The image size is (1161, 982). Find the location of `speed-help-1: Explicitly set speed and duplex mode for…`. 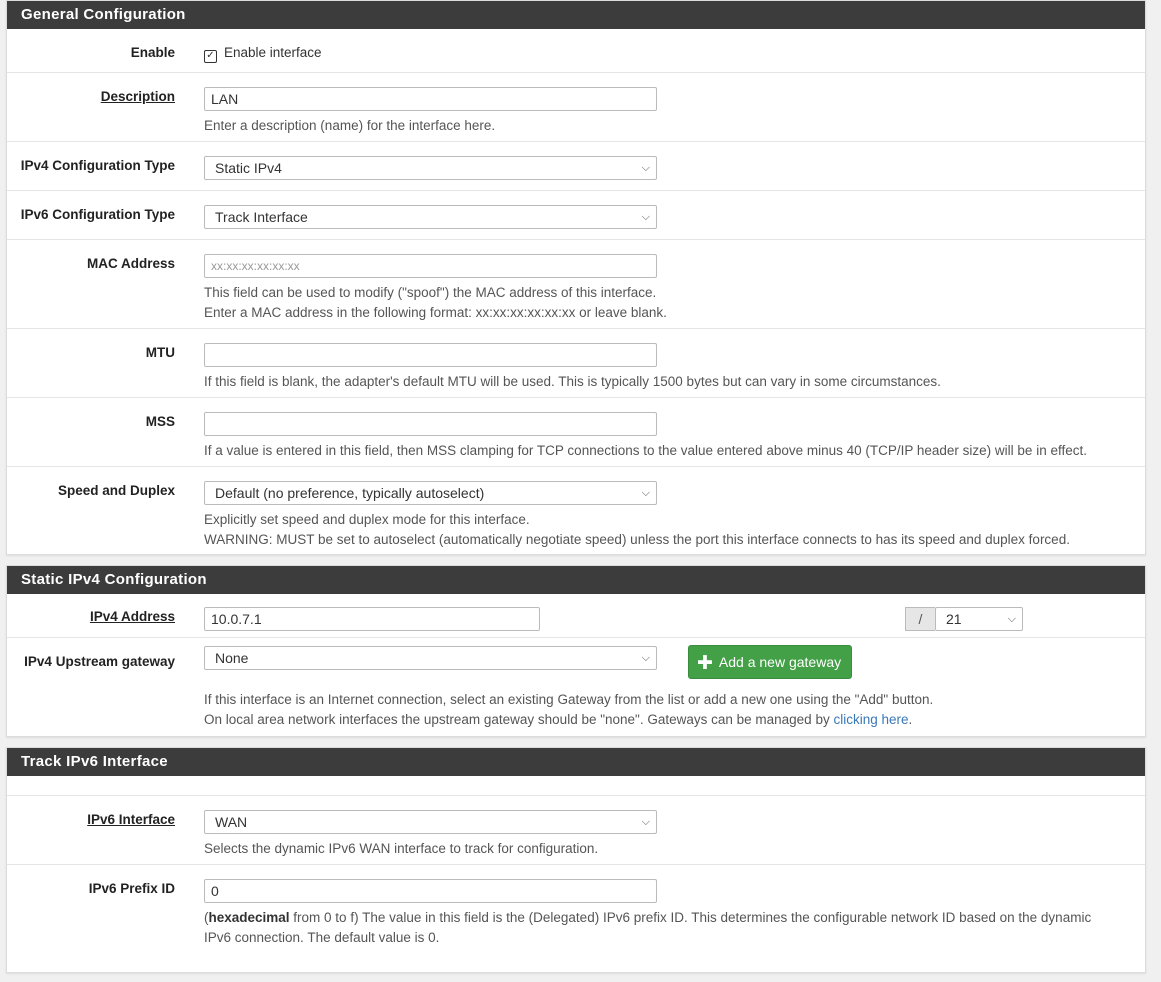

speed-help-1: Explicitly set speed and duplex mode for… is located at coordinates (367, 519).